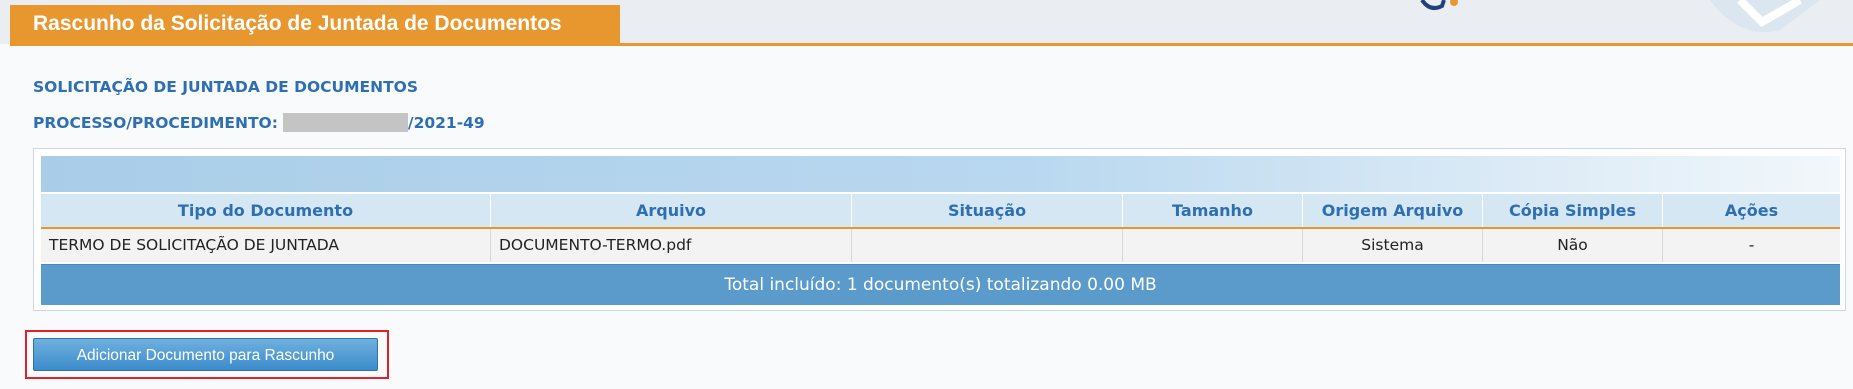 This screenshot has width=1853, height=389. What do you see at coordinates (1573, 245) in the screenshot?
I see `cell-copia: Não` at bounding box center [1573, 245].